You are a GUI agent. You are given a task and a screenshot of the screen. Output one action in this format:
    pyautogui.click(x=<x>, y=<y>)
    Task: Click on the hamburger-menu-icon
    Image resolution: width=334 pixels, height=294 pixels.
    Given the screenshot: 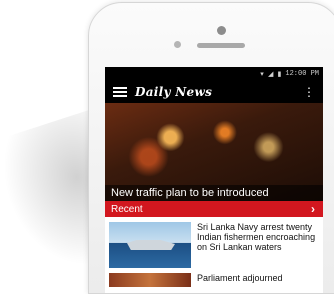 What is the action you would take?
    pyautogui.click(x=120, y=92)
    